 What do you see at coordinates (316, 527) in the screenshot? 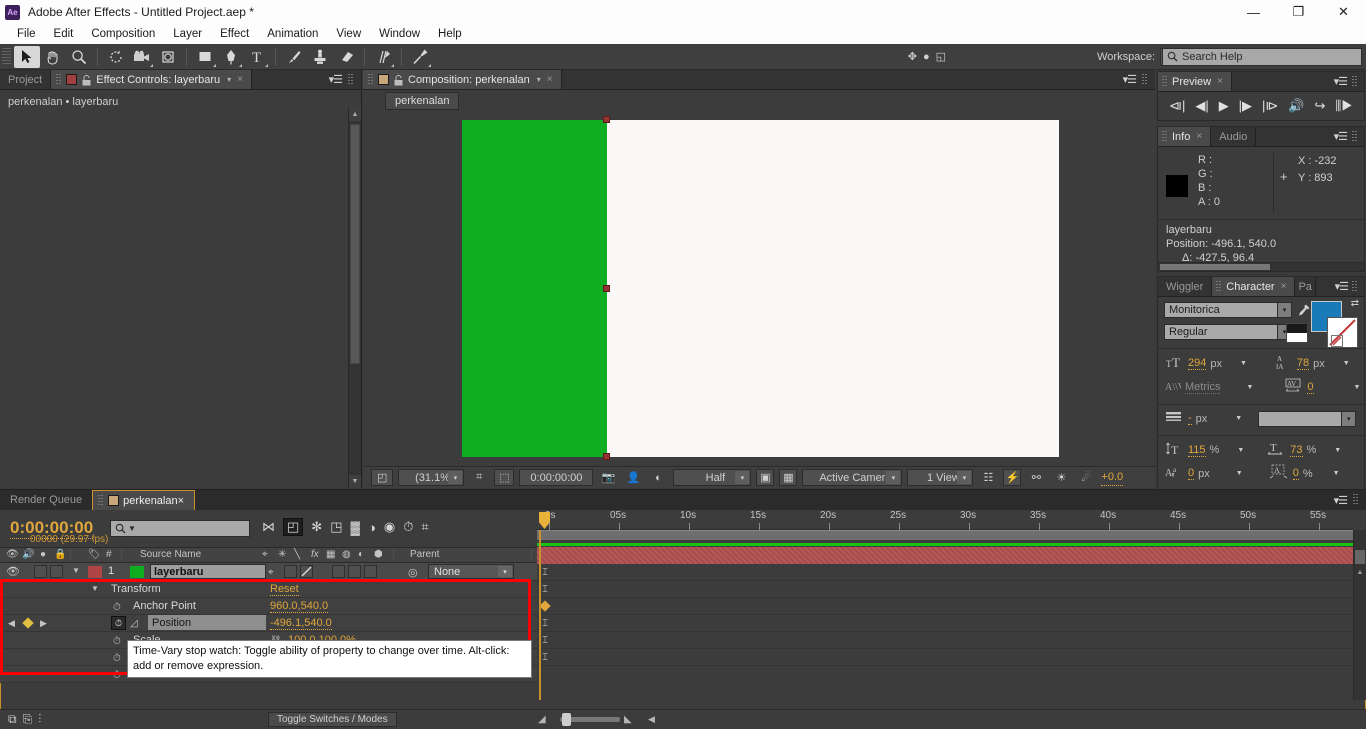
I see `hide-shy-layers-icon: ✻` at bounding box center [316, 527].